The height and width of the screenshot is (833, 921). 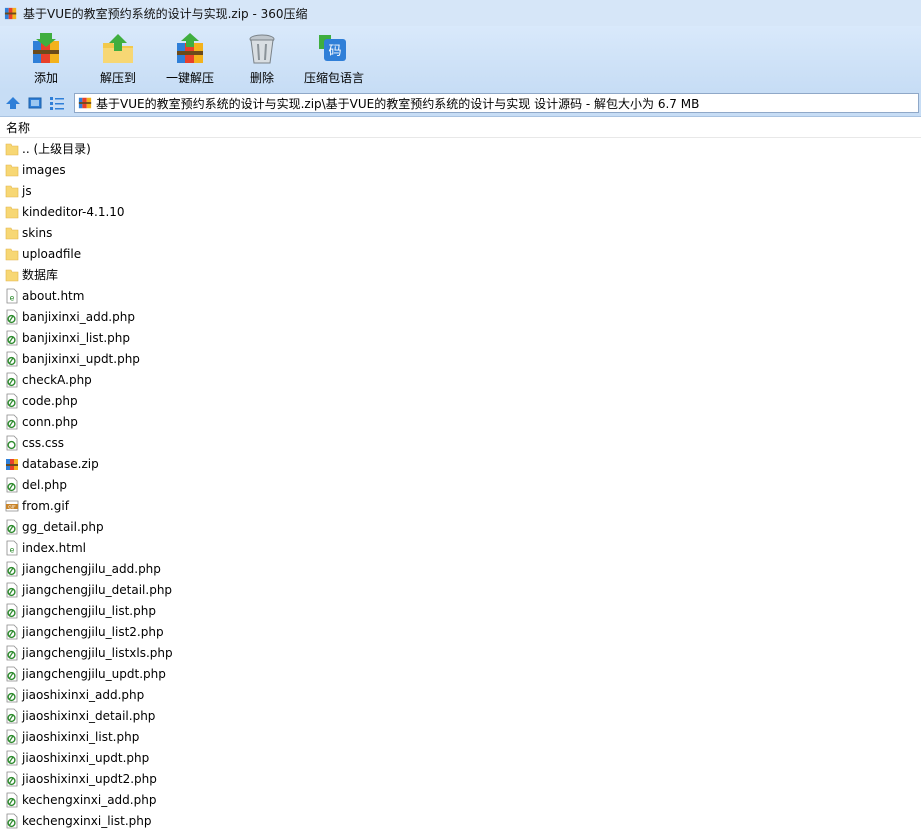 What do you see at coordinates (89, 715) in the screenshot?
I see `file-name: jiaoshixinxi_detail.php` at bounding box center [89, 715].